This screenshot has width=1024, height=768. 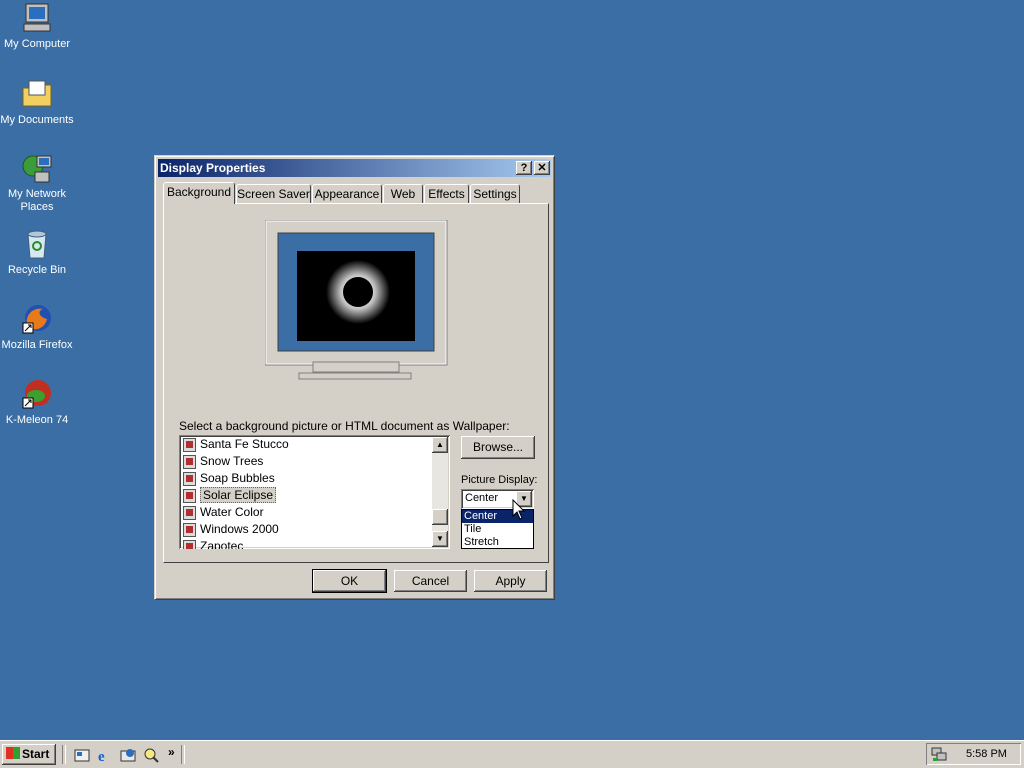 I want to click on picture-display-value: Center, so click(x=482, y=498).